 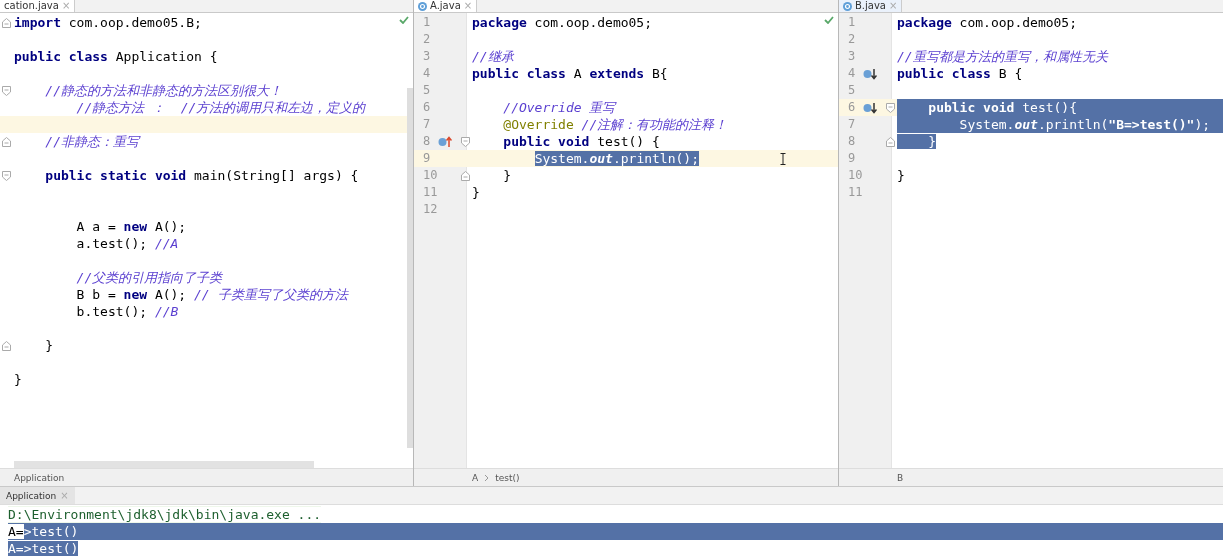 I want to click on code-line: //重写都是方法的重写，和属性无关, so click(x=1002, y=56).